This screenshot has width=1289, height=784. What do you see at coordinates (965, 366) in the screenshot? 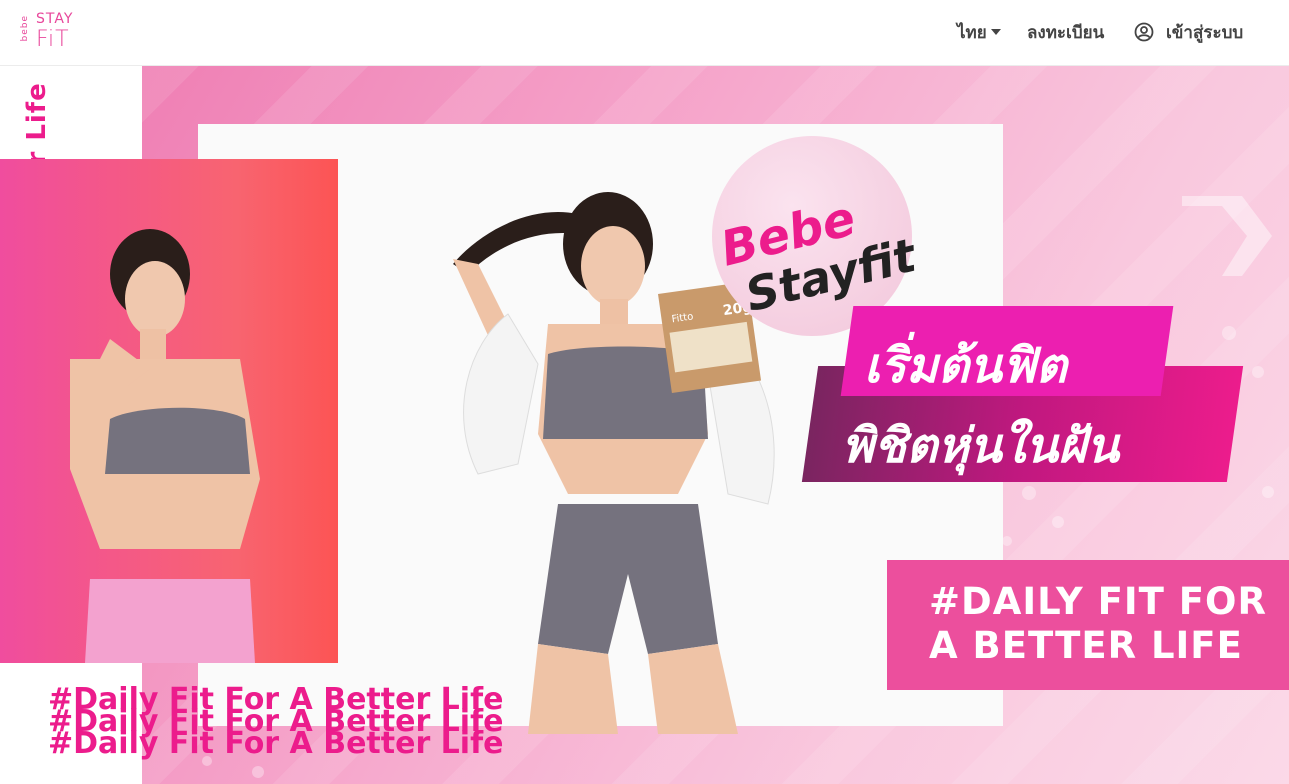
I see `headline-line-1: เริ่มต้นฟิต` at bounding box center [965, 366].